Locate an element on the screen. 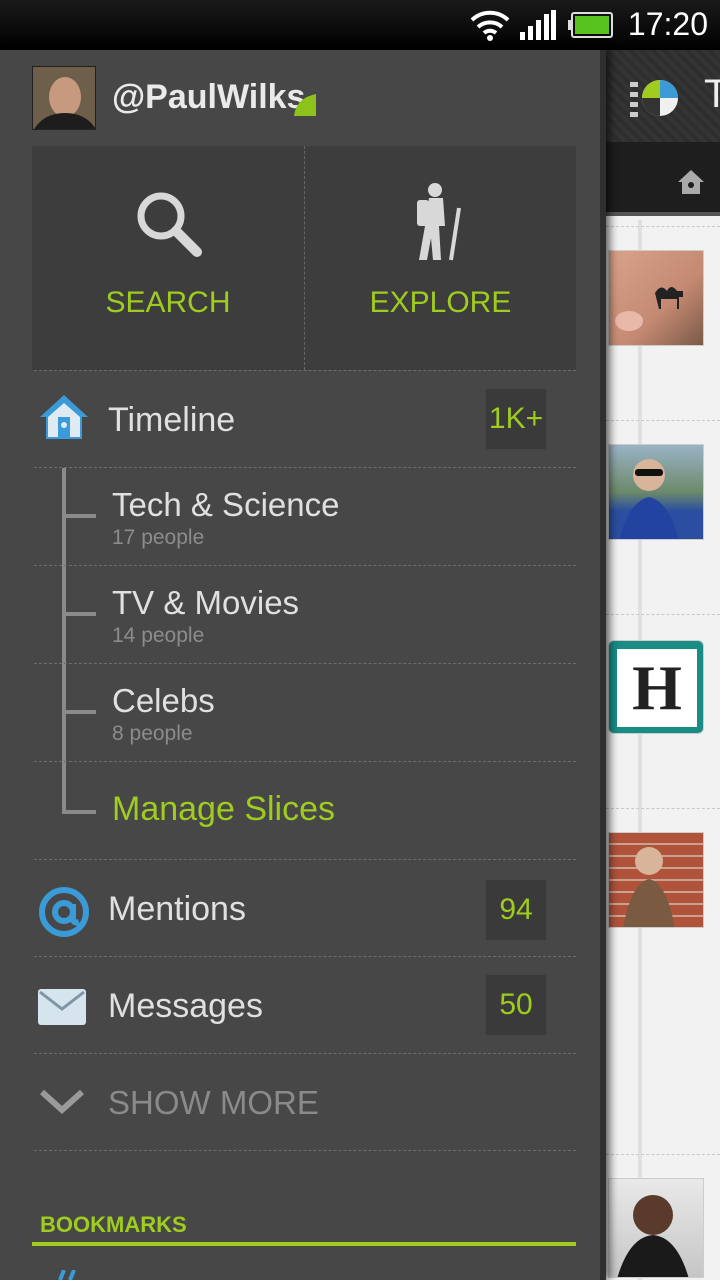 The width and height of the screenshot is (720, 1280). messages-count-badge: 50 is located at coordinates (516, 1005).